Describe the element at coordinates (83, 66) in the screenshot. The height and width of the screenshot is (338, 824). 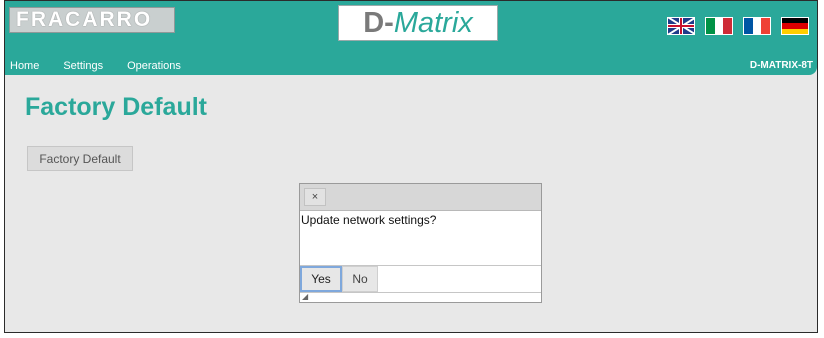
I see `nav-settings: Settings` at that location.